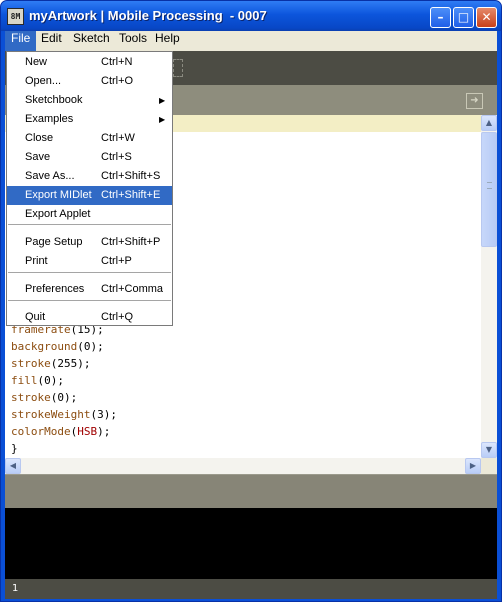 This screenshot has height=602, width=502. I want to click on scroll-left-button: ◀, so click(13, 466).